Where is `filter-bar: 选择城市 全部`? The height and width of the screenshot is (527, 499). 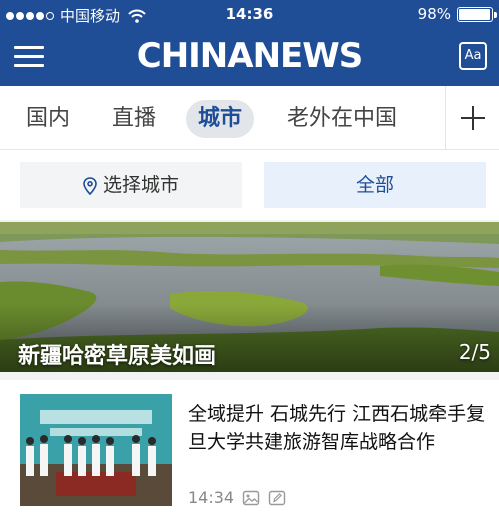 filter-bar: 选择城市 全部 is located at coordinates (249, 185).